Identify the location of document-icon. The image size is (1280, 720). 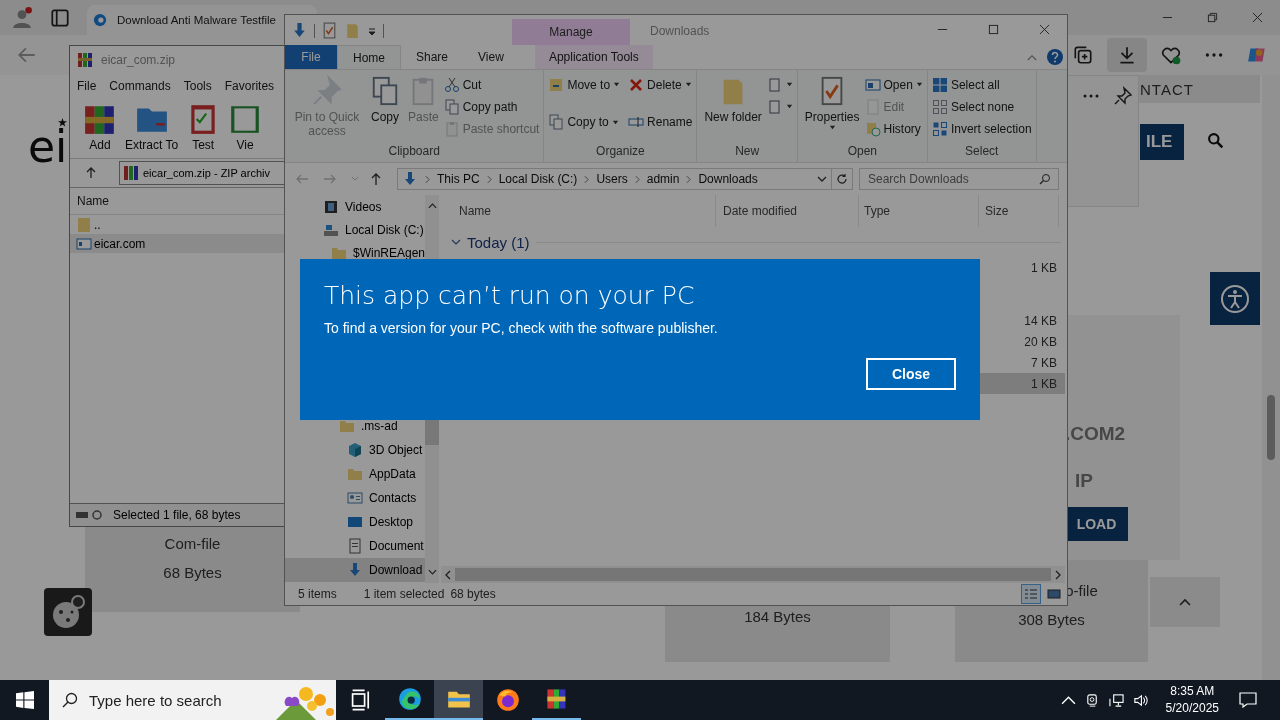
(774, 106).